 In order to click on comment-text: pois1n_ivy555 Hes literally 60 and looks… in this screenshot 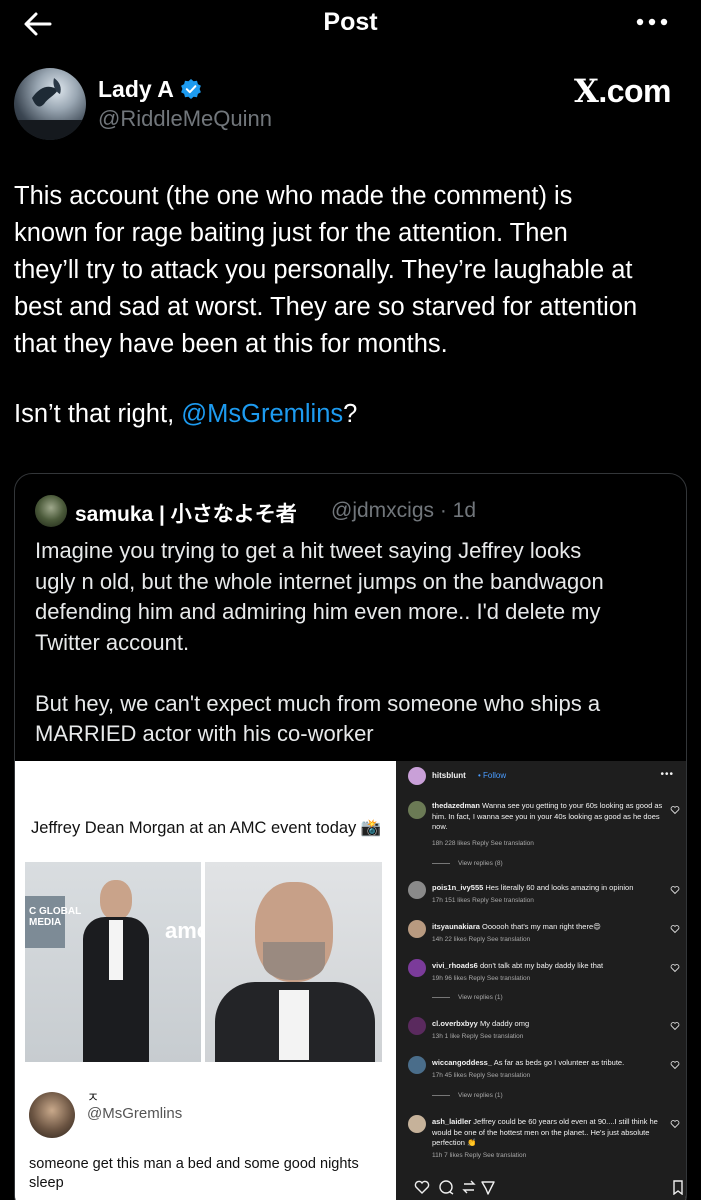, I will do `click(551, 888)`.